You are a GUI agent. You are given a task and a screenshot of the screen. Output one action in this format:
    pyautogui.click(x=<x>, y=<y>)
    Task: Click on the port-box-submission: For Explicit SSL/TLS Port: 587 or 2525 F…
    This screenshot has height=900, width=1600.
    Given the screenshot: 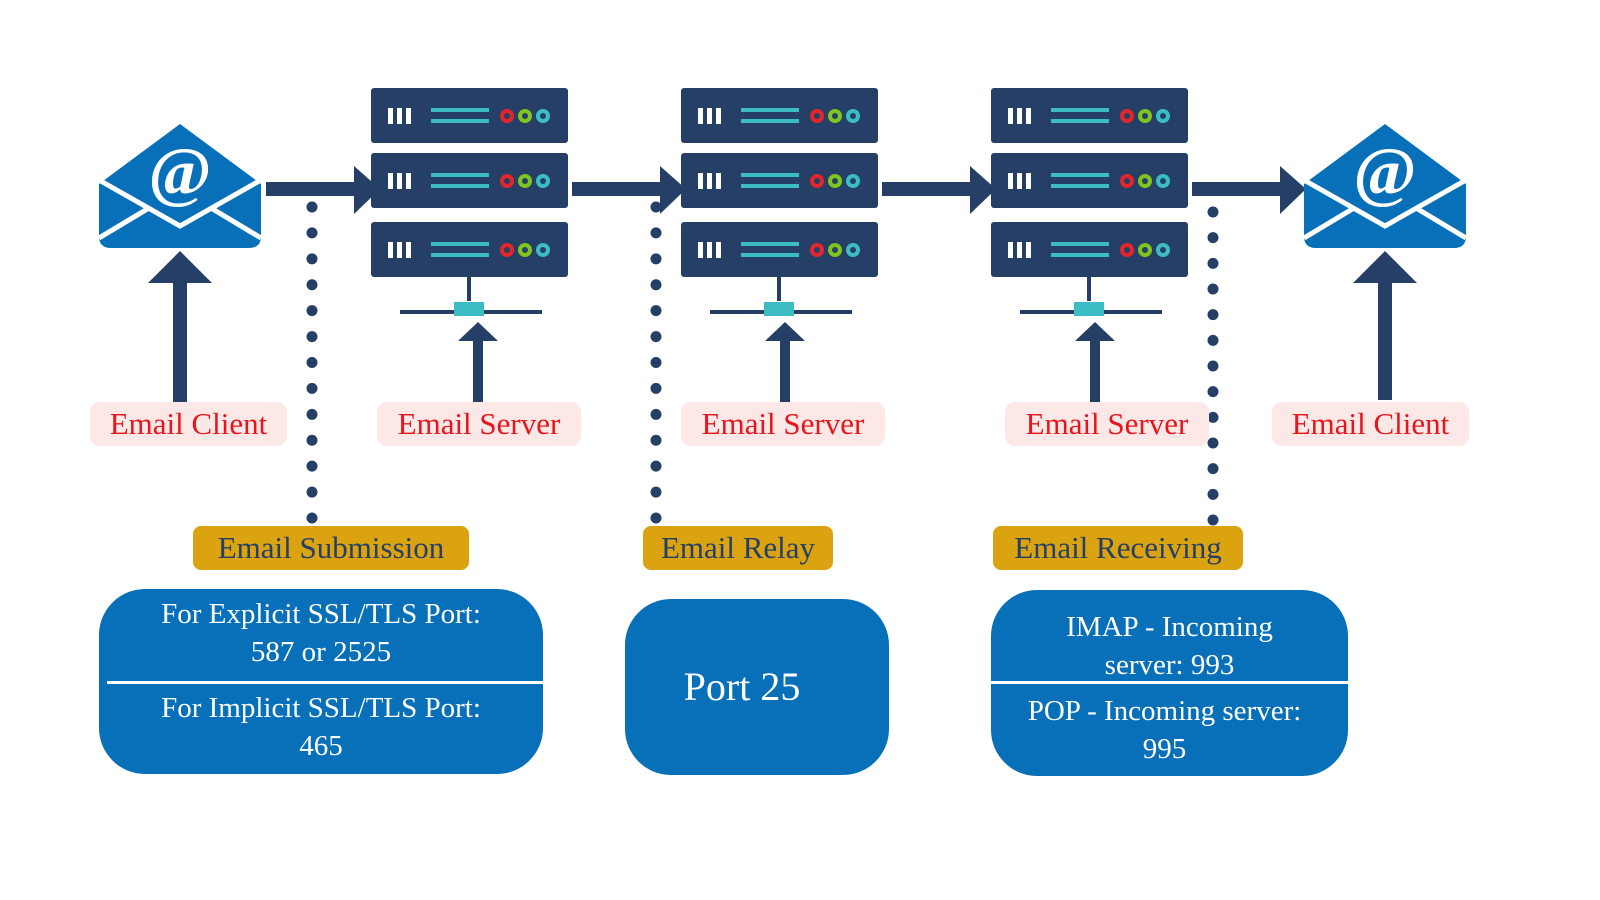 What is the action you would take?
    pyautogui.click(x=321, y=681)
    